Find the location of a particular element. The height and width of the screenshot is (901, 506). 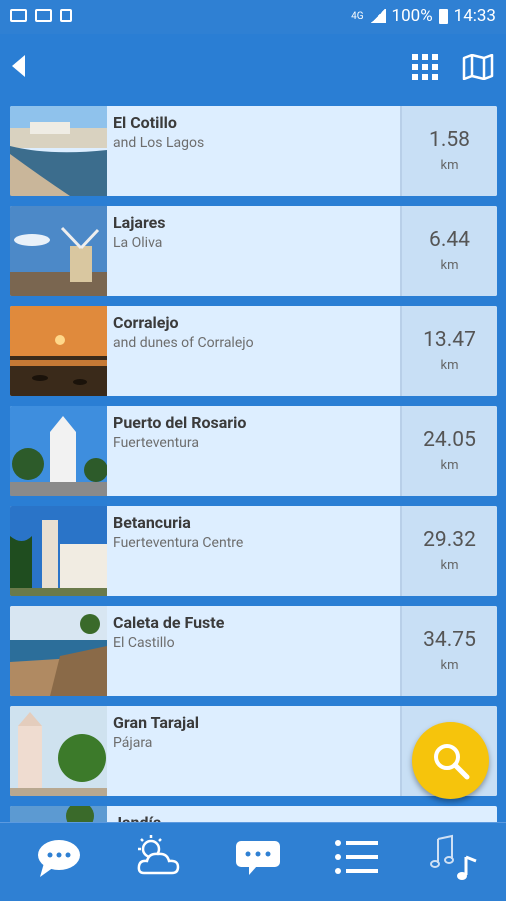

place-title: Caleta de Fuste is located at coordinates (169, 622).